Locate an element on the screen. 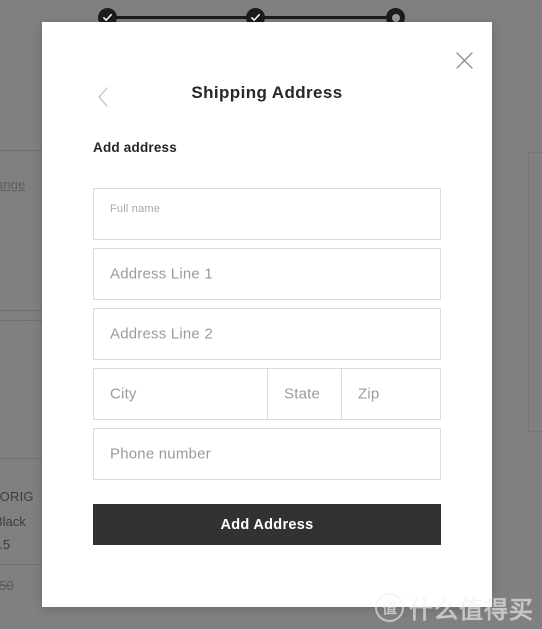 The width and height of the screenshot is (542, 629). full-name-input is located at coordinates (267, 214).